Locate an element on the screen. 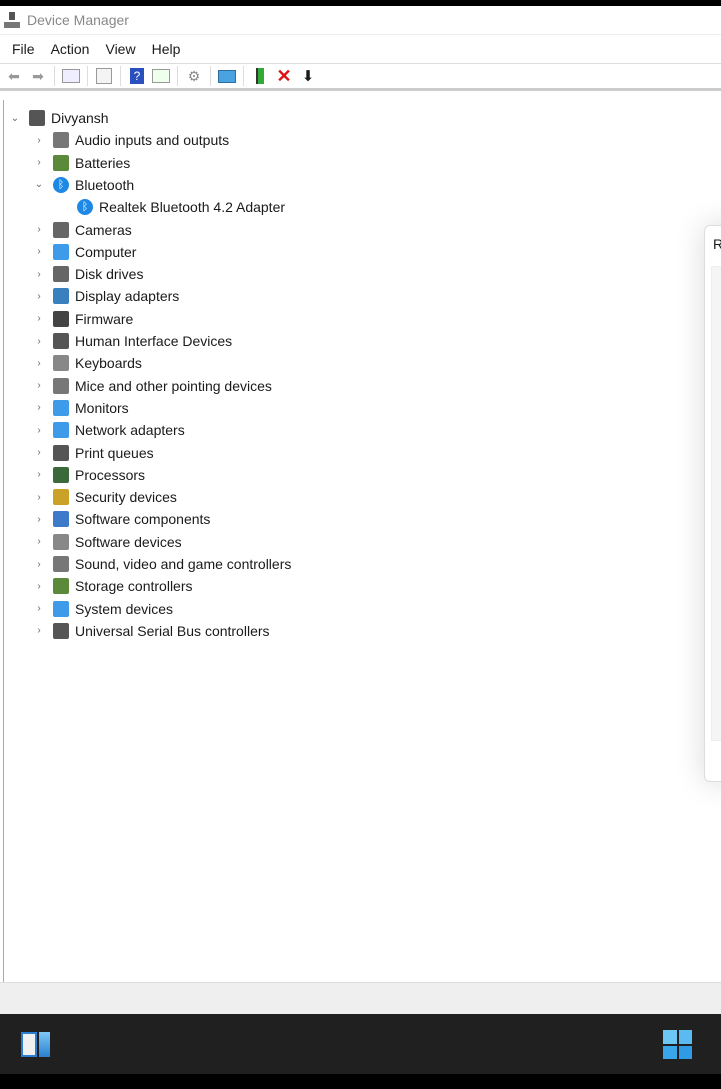  printer-icon is located at coordinates (61, 452).